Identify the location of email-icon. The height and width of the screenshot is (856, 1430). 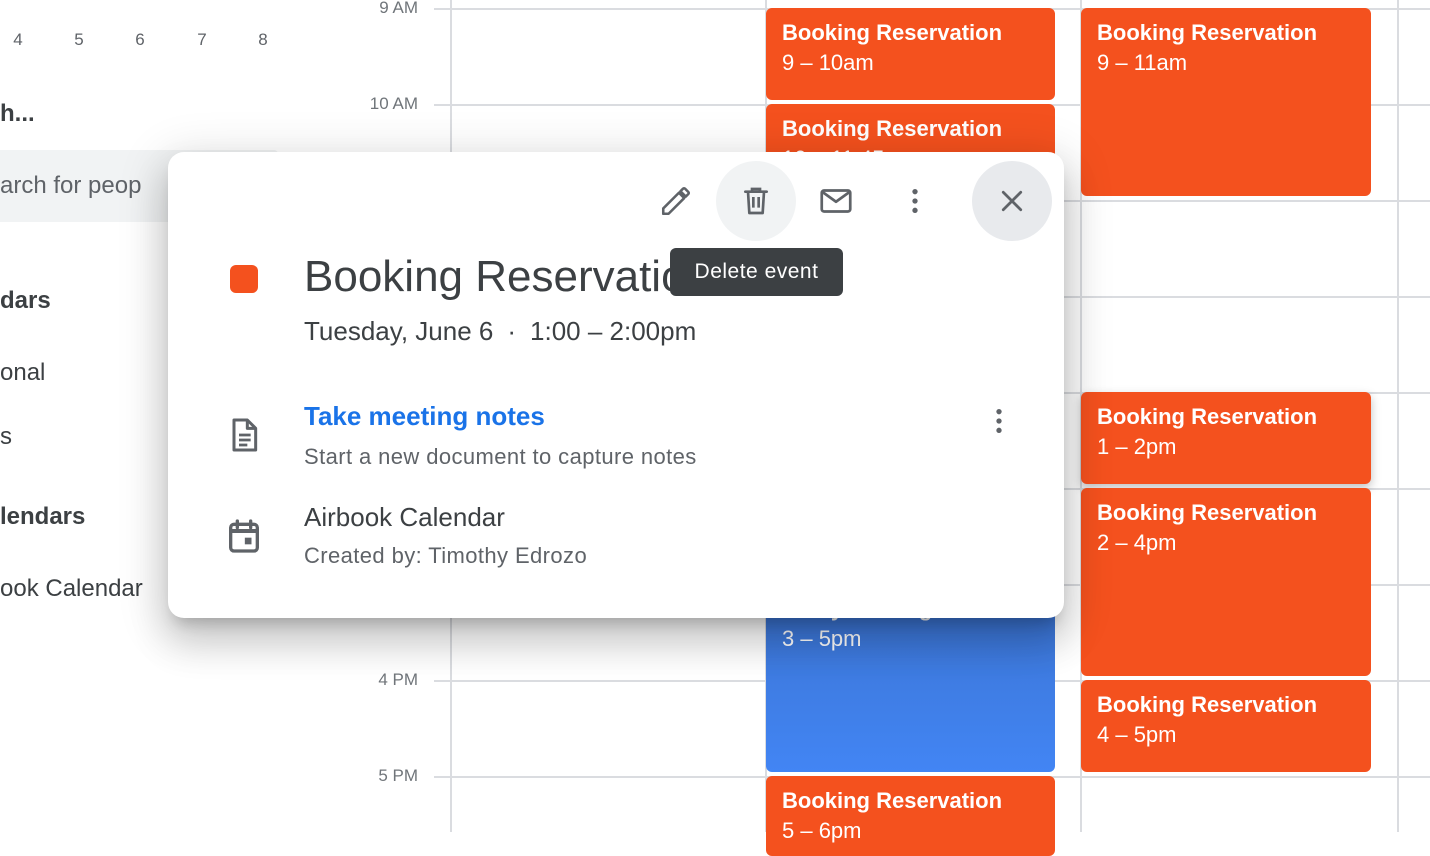
(836, 201).